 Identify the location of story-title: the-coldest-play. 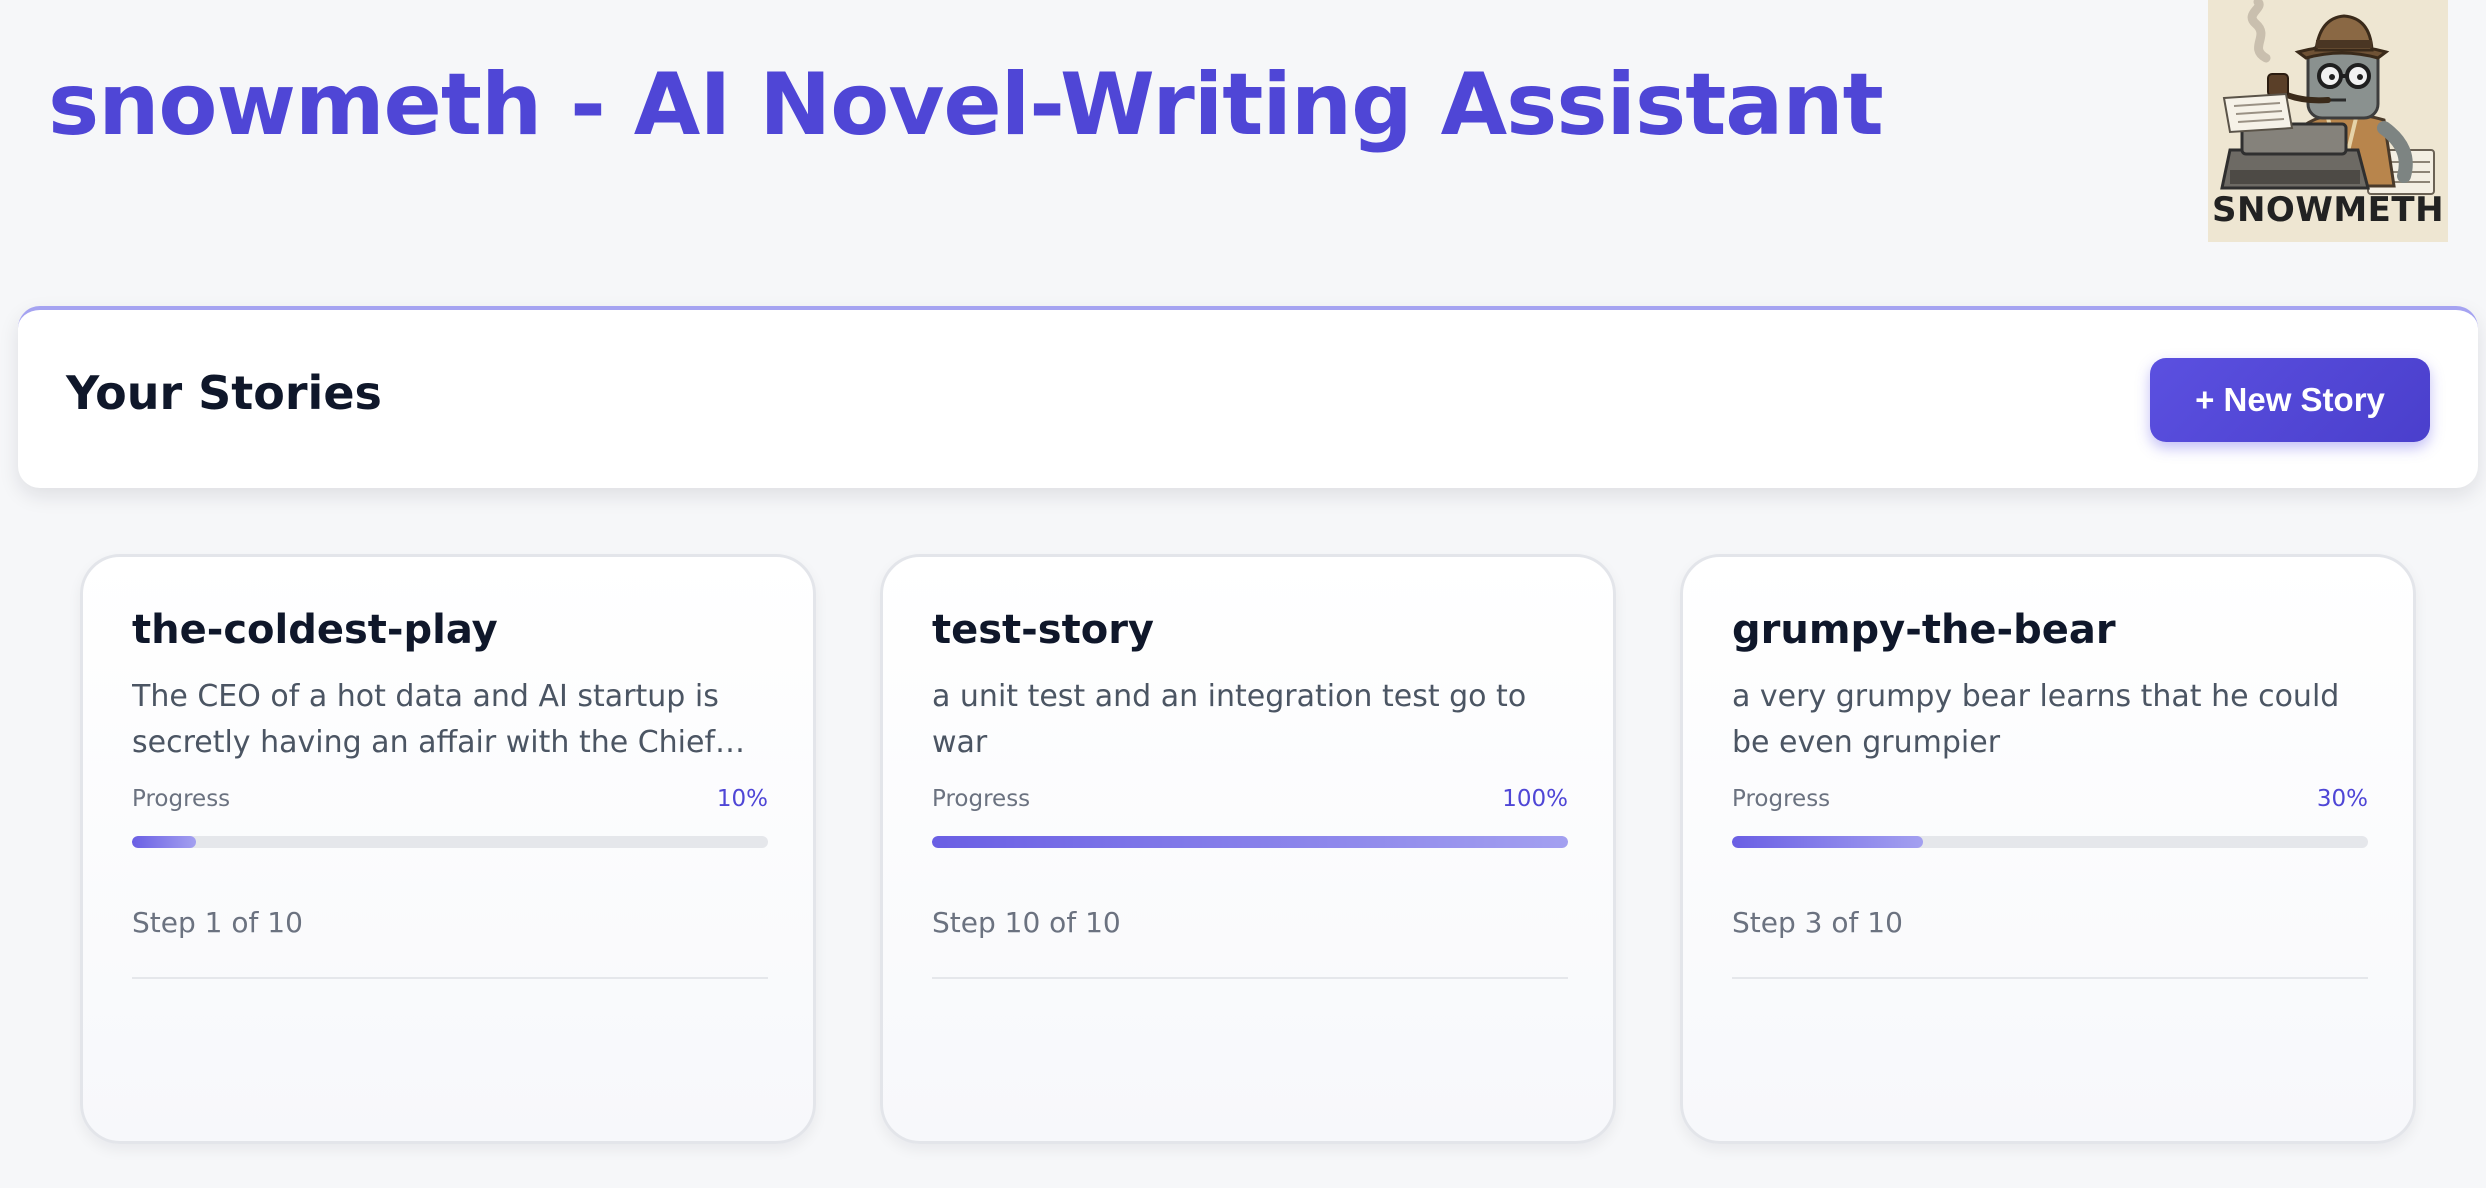
(315, 630).